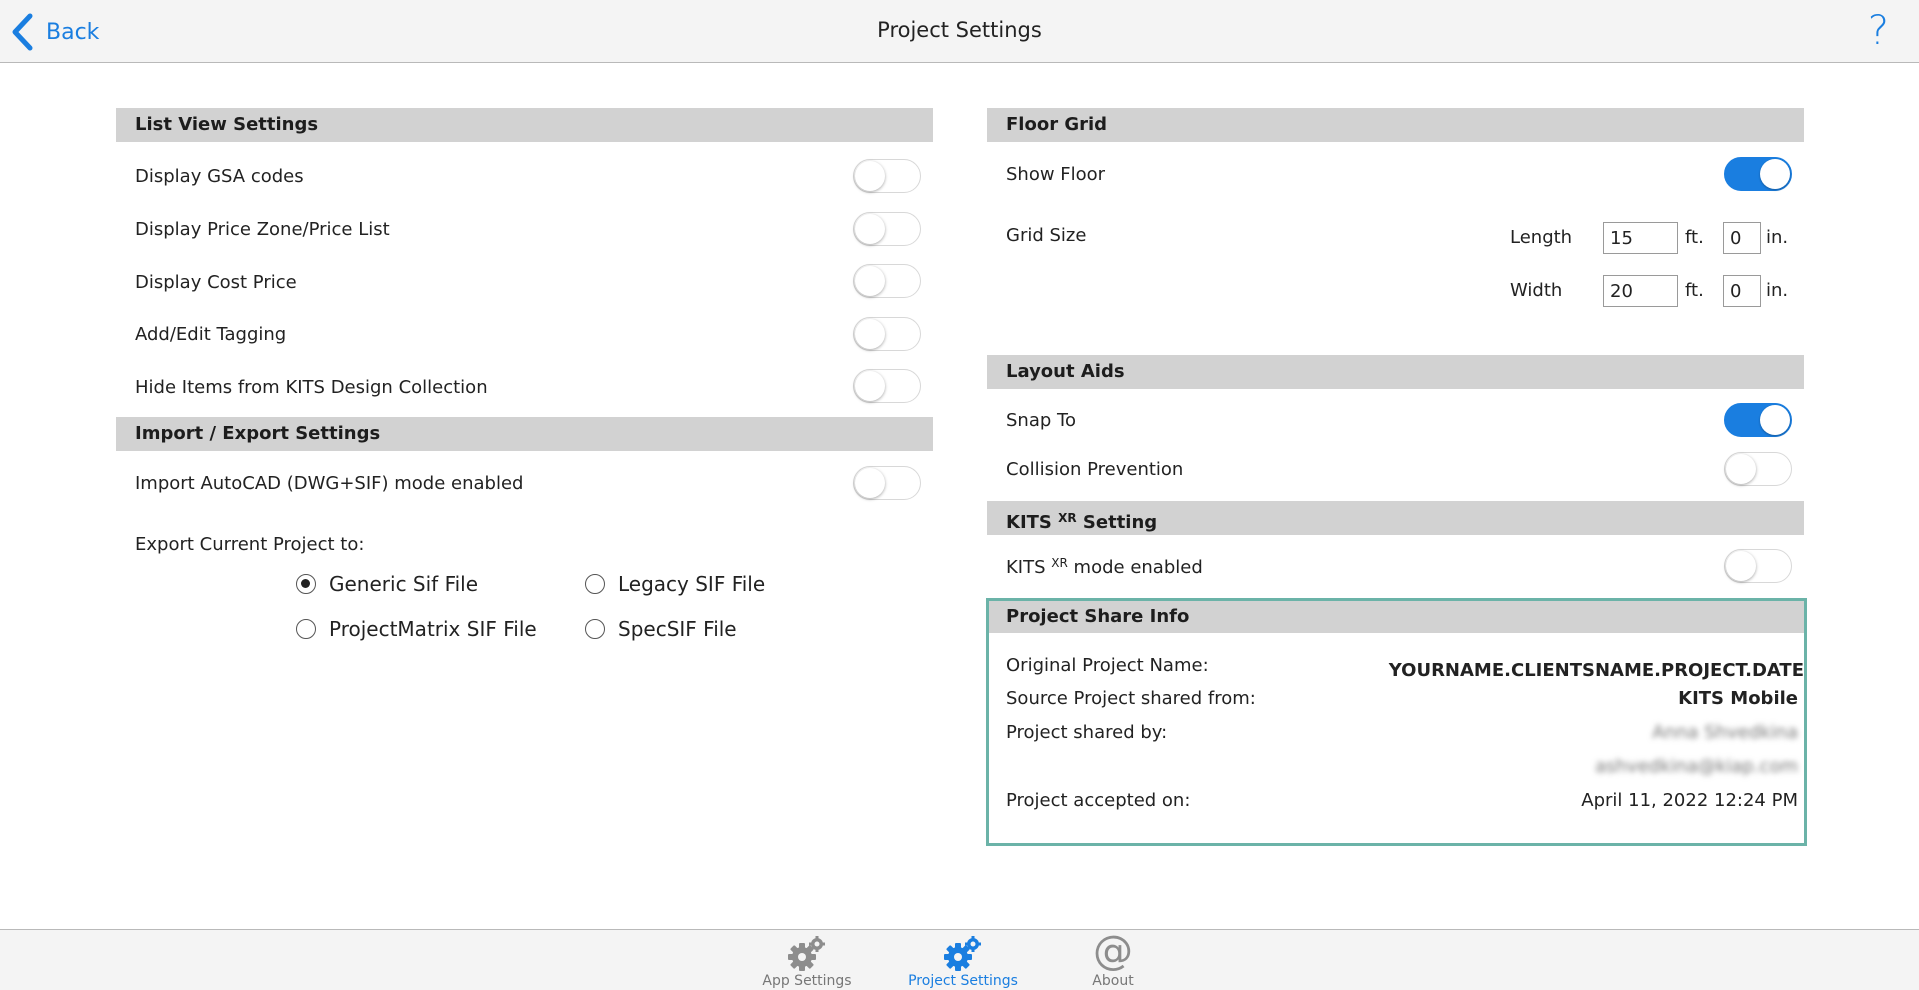 The width and height of the screenshot is (1919, 990). What do you see at coordinates (1095, 469) in the screenshot?
I see `collision-label: Collision Prevention` at bounding box center [1095, 469].